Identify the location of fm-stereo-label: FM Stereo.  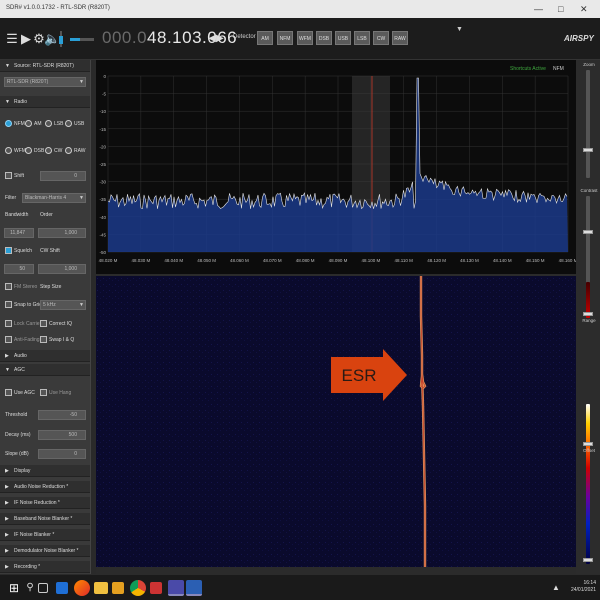
(26, 287).